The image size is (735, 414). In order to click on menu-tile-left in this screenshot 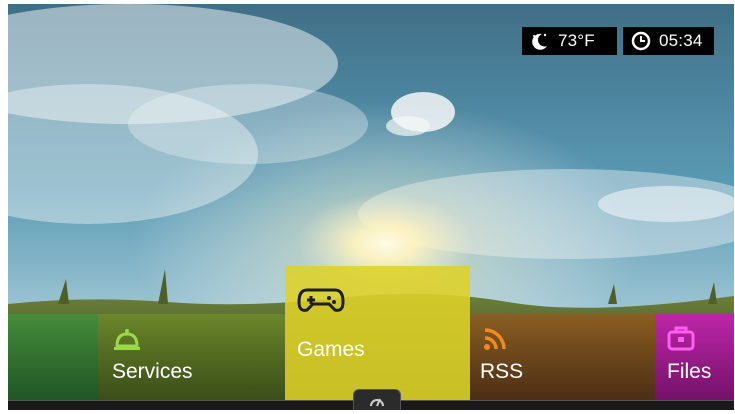, I will do `click(53, 357)`.